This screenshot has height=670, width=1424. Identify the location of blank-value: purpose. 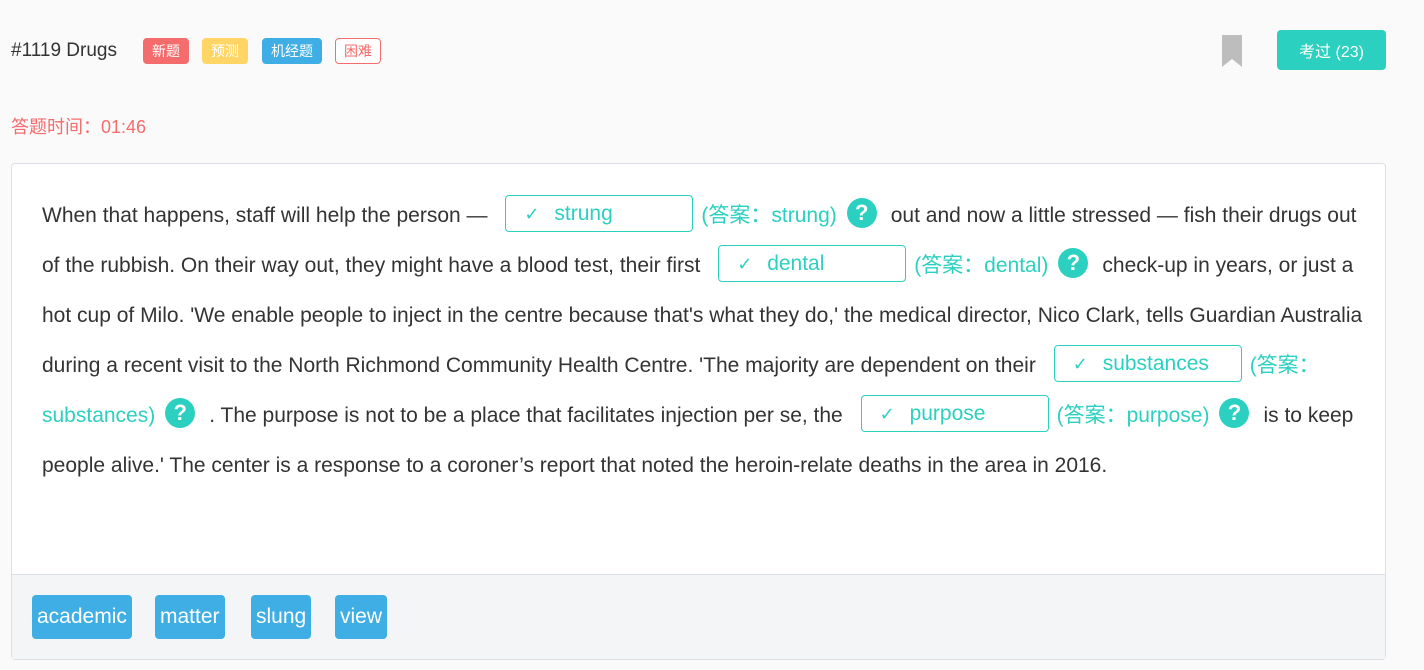
(947, 413).